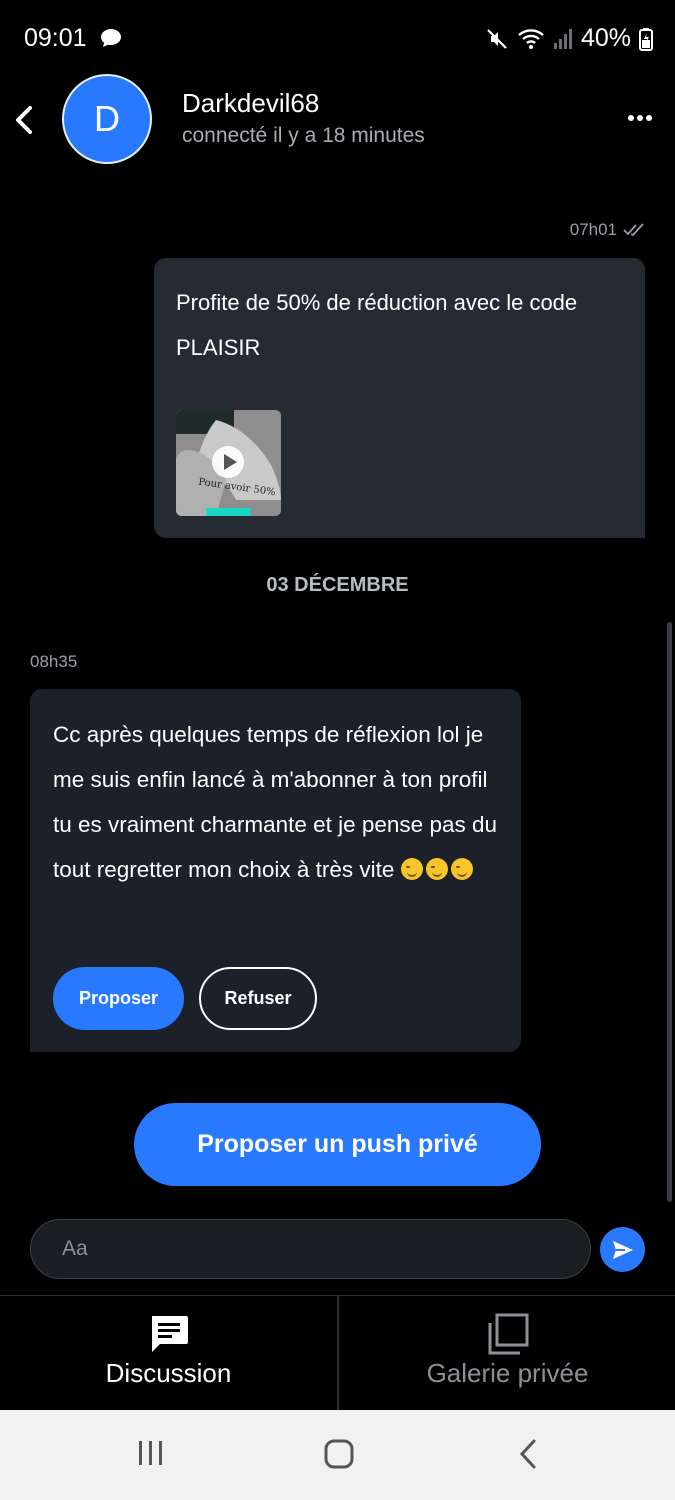  I want to click on avatar-letter: D, so click(107, 118).